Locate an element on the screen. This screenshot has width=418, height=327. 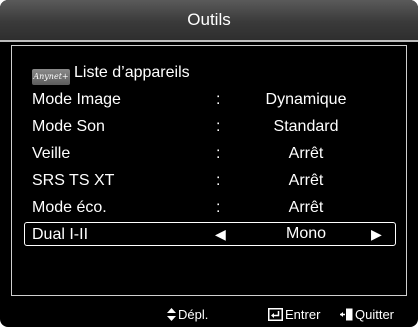
move-hint: Dépl. is located at coordinates (187, 314).